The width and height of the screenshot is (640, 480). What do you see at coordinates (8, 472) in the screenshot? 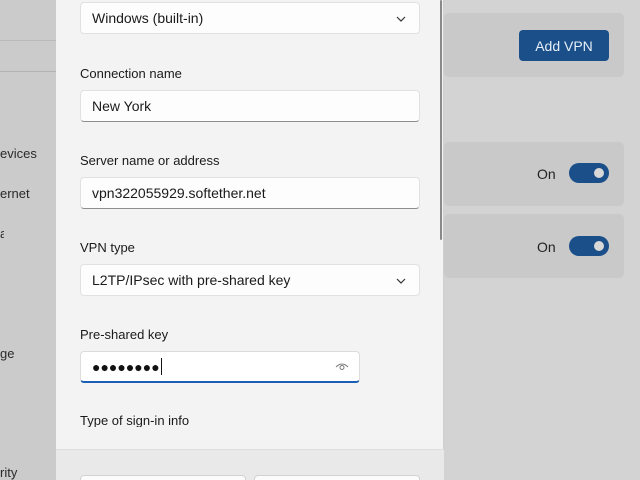
I see `sidebar-item-security: rity` at bounding box center [8, 472].